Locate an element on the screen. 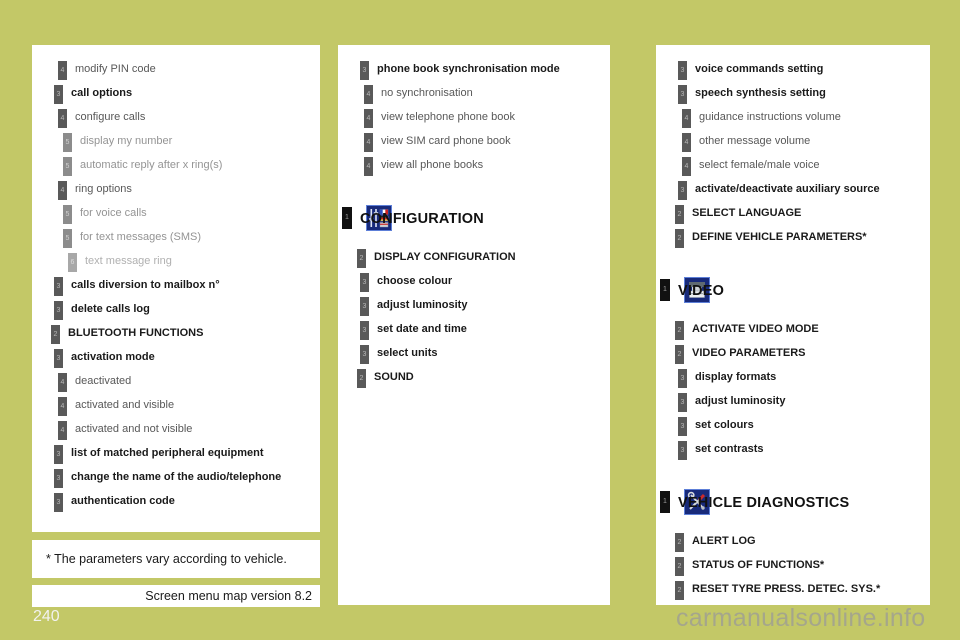 This screenshot has height=640, width=960. menu-item: 3 set colours is located at coordinates (793, 425).